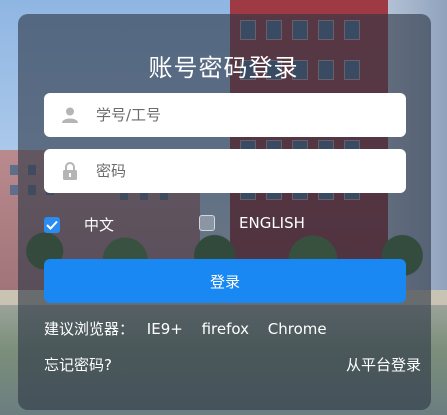 The height and width of the screenshot is (415, 447). What do you see at coordinates (250, 115) in the screenshot?
I see `username-input` at bounding box center [250, 115].